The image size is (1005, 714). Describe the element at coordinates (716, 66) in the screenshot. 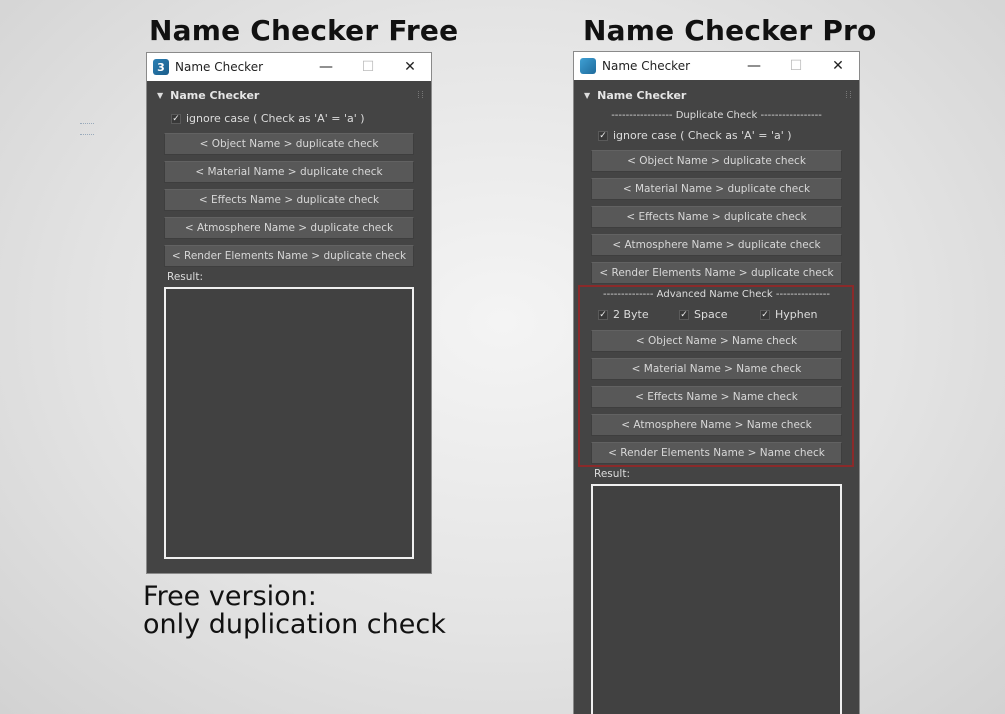

I see `pro-titlebar: Name Checker — ☐ ✕` at that location.